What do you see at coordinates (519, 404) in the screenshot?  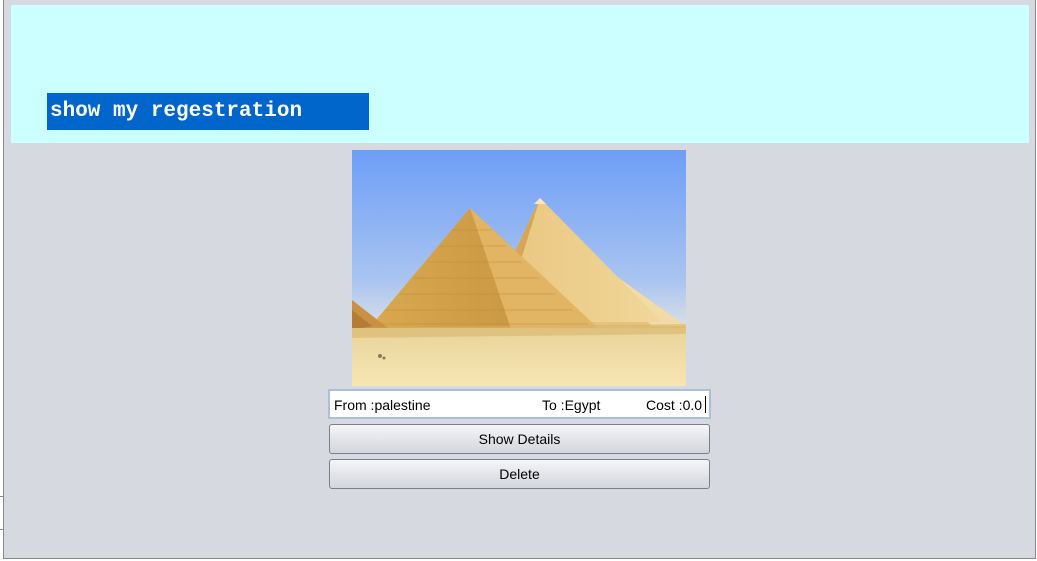 I see `trip-summary-field: From :palestine To :Egypt Cost :0.0` at bounding box center [519, 404].